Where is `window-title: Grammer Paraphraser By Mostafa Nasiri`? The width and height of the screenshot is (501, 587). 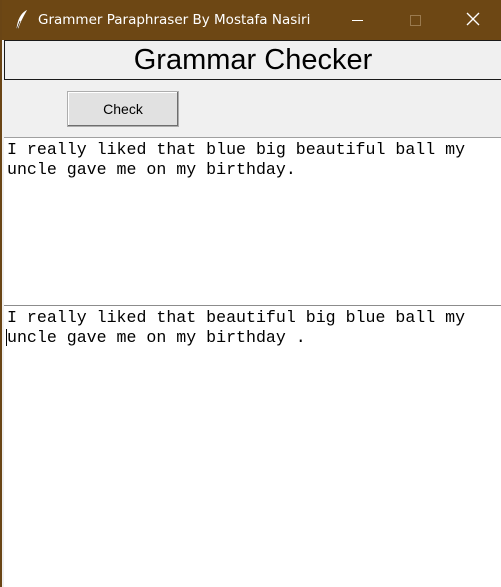 window-title: Grammer Paraphraser By Mostafa Nasiri is located at coordinates (174, 20).